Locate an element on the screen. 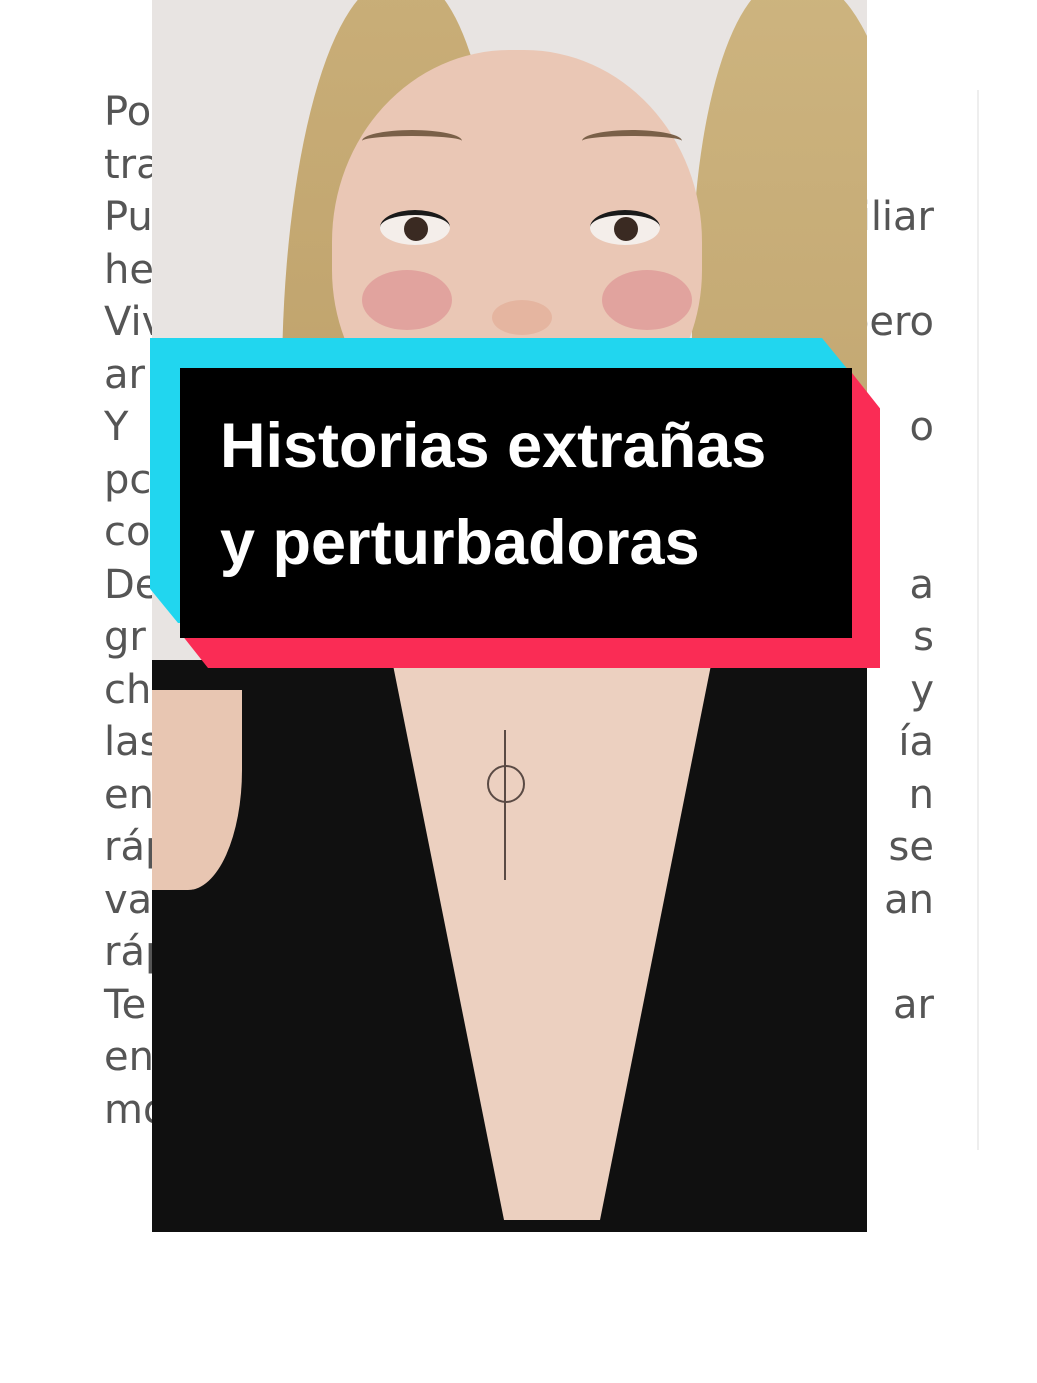  eye-right is located at coordinates (625, 227).